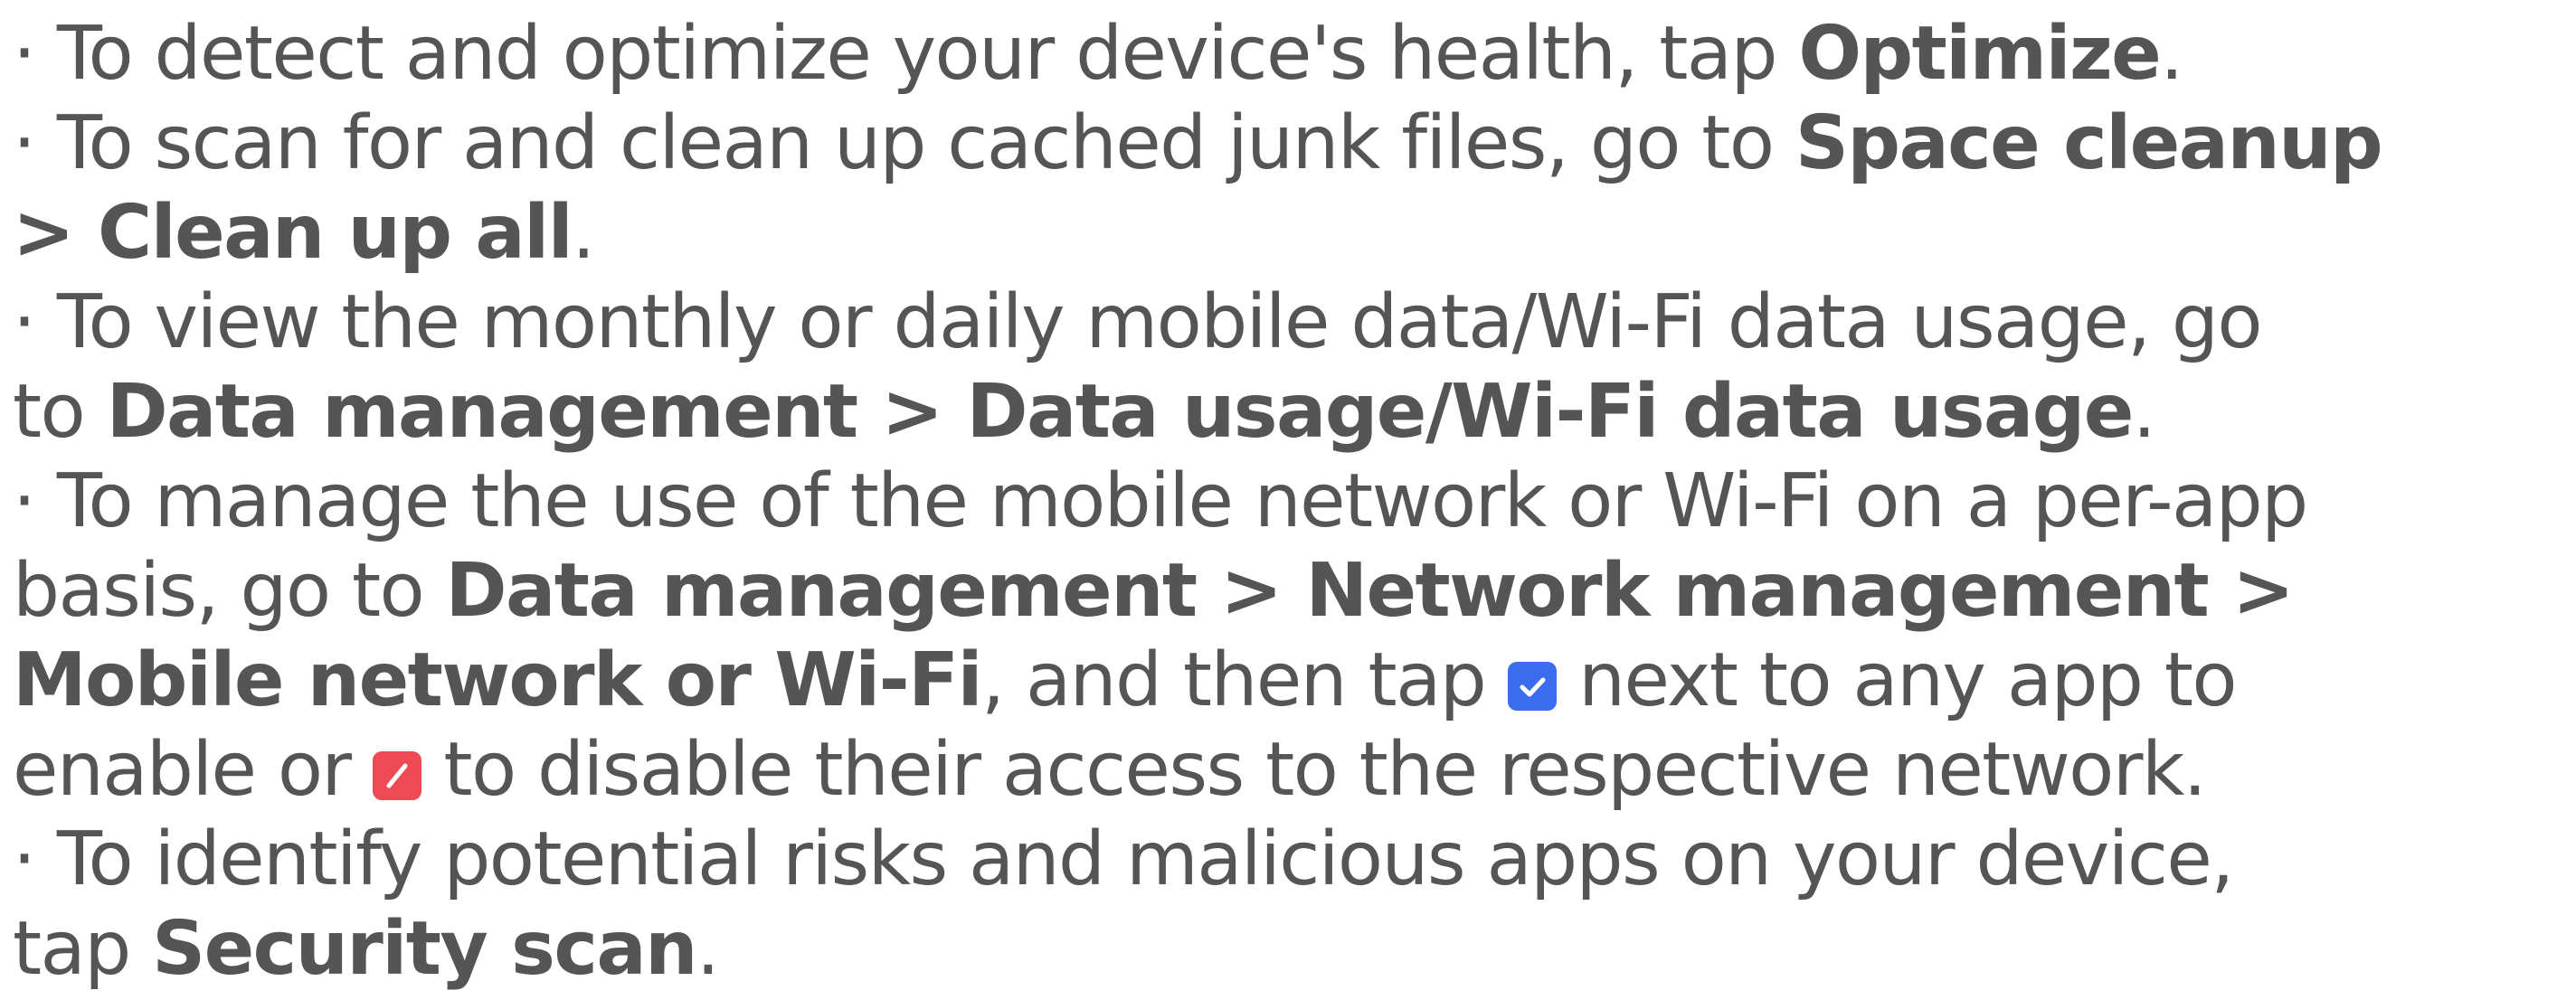 The width and height of the screenshot is (2576, 1000). What do you see at coordinates (1532, 687) in the screenshot?
I see `checkbox-checked-icon` at bounding box center [1532, 687].